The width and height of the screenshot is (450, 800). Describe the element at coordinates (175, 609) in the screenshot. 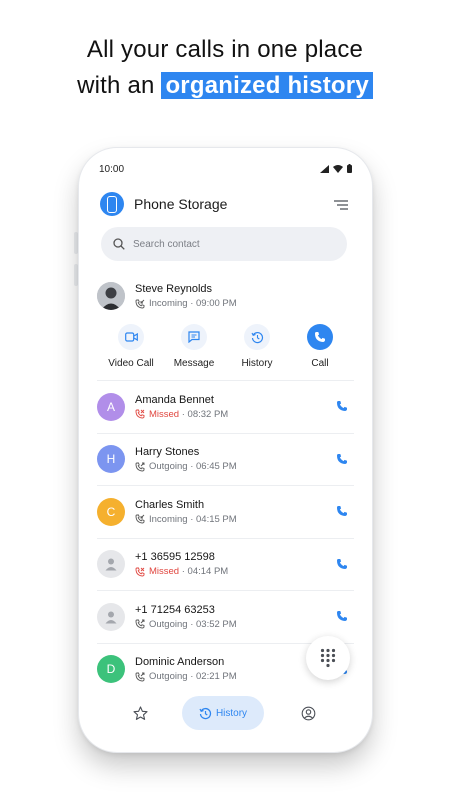

I see `contact-name: +1 71254 63253` at that location.